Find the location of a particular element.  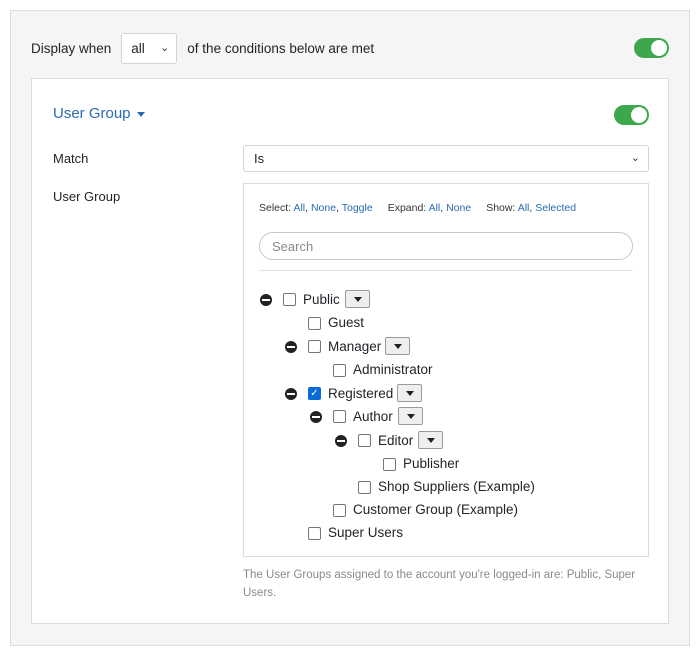

collapse-author-icon is located at coordinates (316, 417).